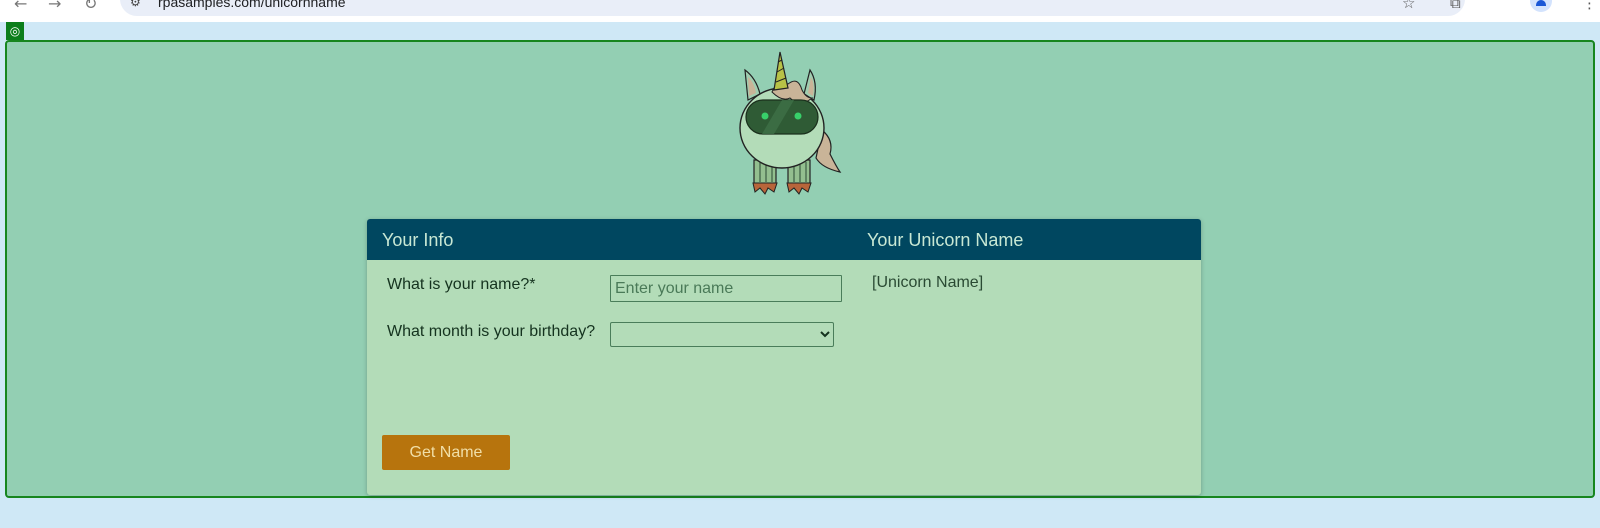 Image resolution: width=1600 pixels, height=528 pixels. Describe the element at coordinates (461, 284) in the screenshot. I see `name-label: What is your name?*` at that location.